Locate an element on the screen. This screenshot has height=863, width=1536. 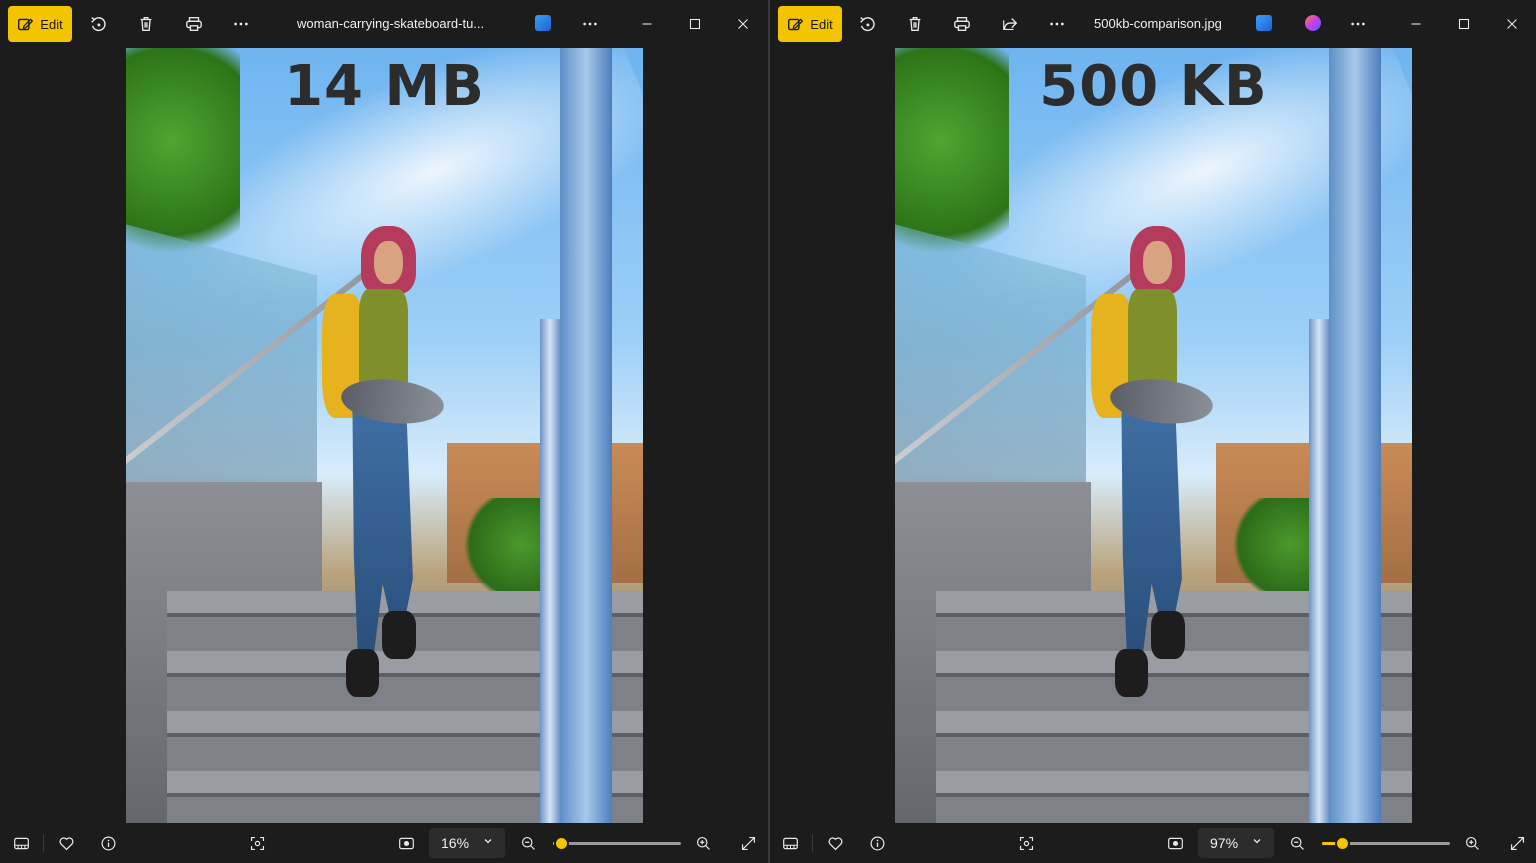
file-size-label: 14 MB is located at coordinates (384, 86).